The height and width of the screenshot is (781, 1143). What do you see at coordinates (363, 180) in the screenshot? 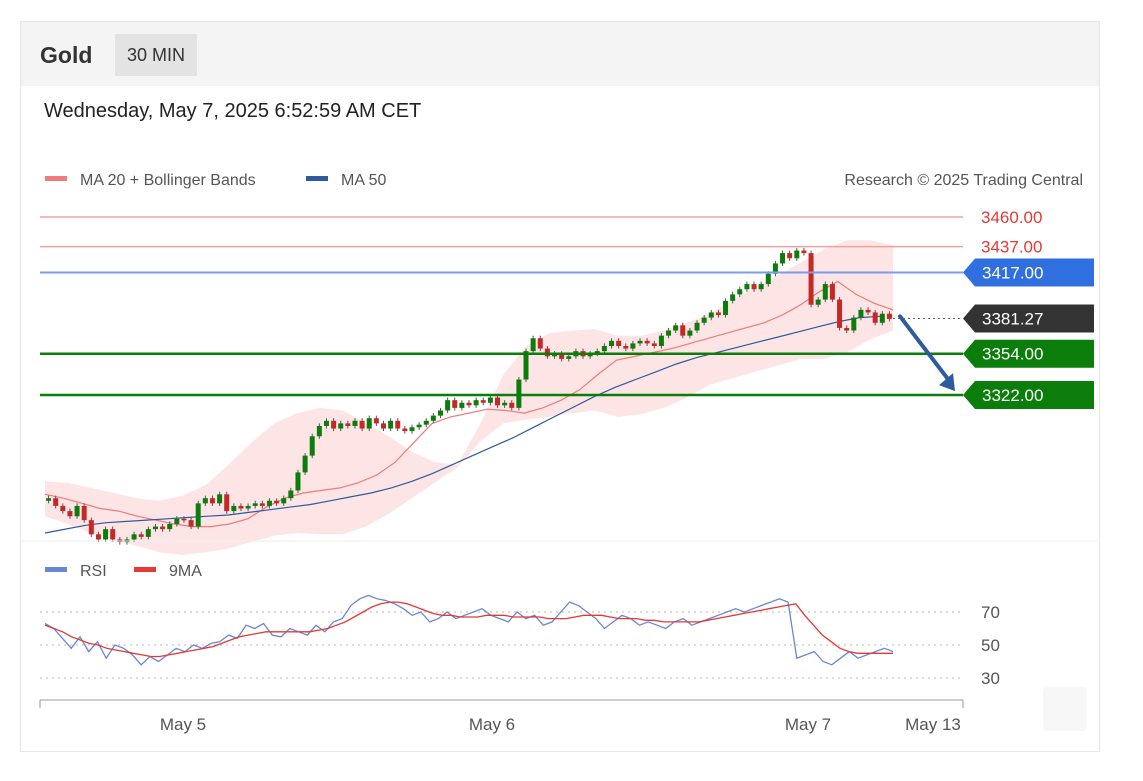
I see `ma50-legend-label: MA 50` at bounding box center [363, 180].